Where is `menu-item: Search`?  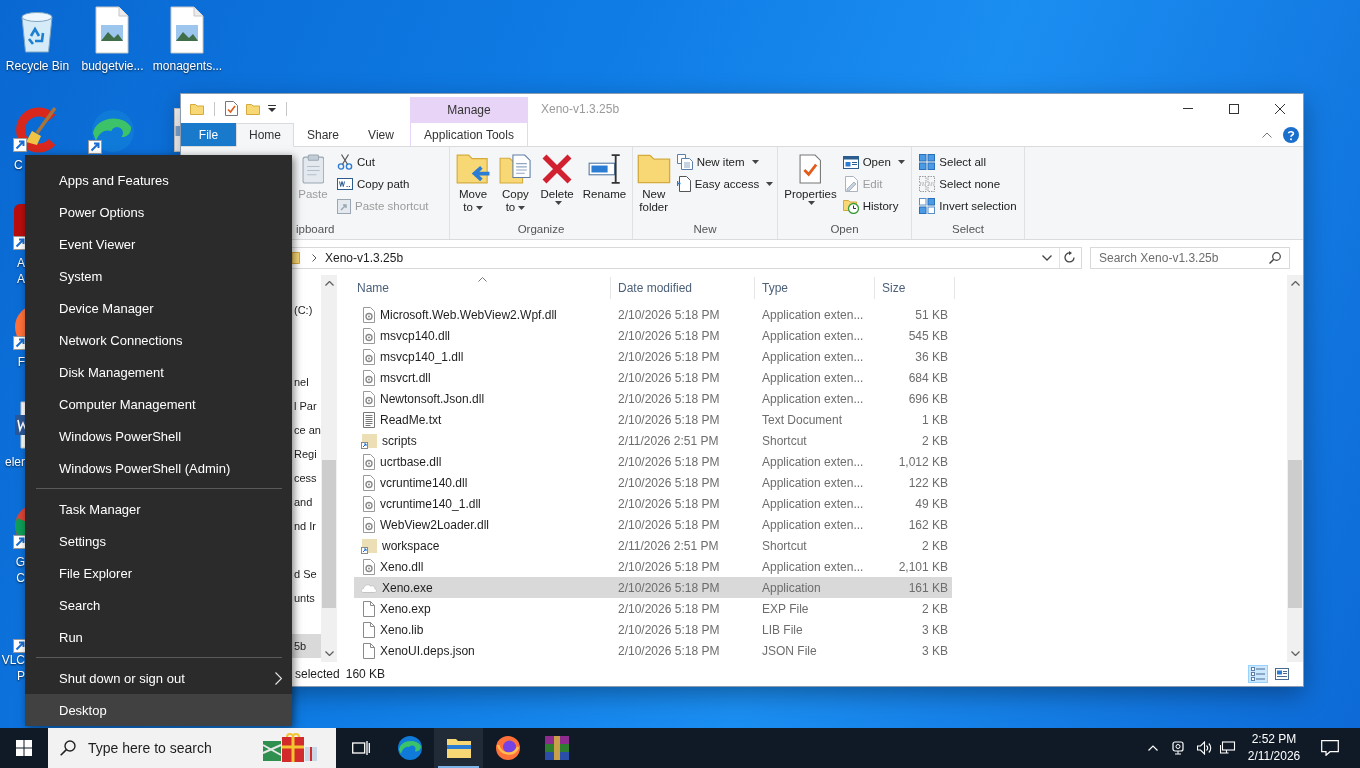 menu-item: Search is located at coordinates (158, 605).